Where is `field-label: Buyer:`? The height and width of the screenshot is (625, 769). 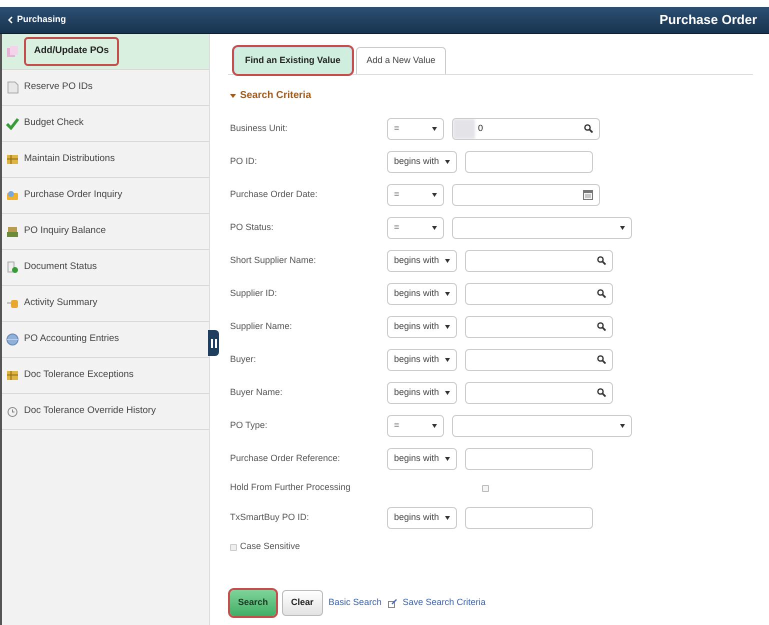
field-label: Buyer: is located at coordinates (244, 359).